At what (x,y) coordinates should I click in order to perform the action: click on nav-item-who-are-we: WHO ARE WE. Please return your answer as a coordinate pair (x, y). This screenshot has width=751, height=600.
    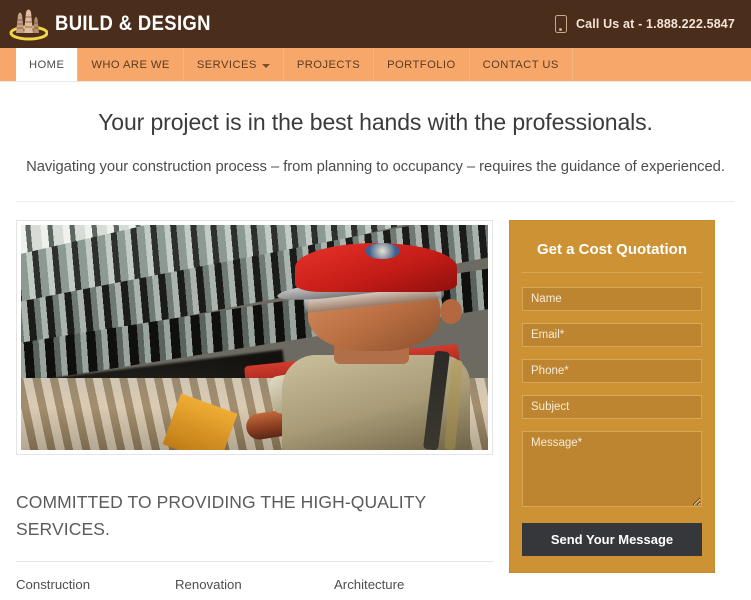
    Looking at the image, I should click on (131, 64).